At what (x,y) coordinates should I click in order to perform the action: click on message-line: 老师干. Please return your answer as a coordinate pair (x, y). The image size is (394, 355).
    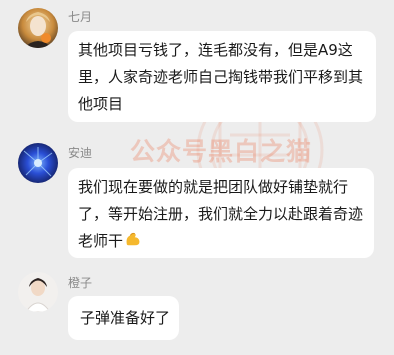
    Looking at the image, I should click on (221, 242).